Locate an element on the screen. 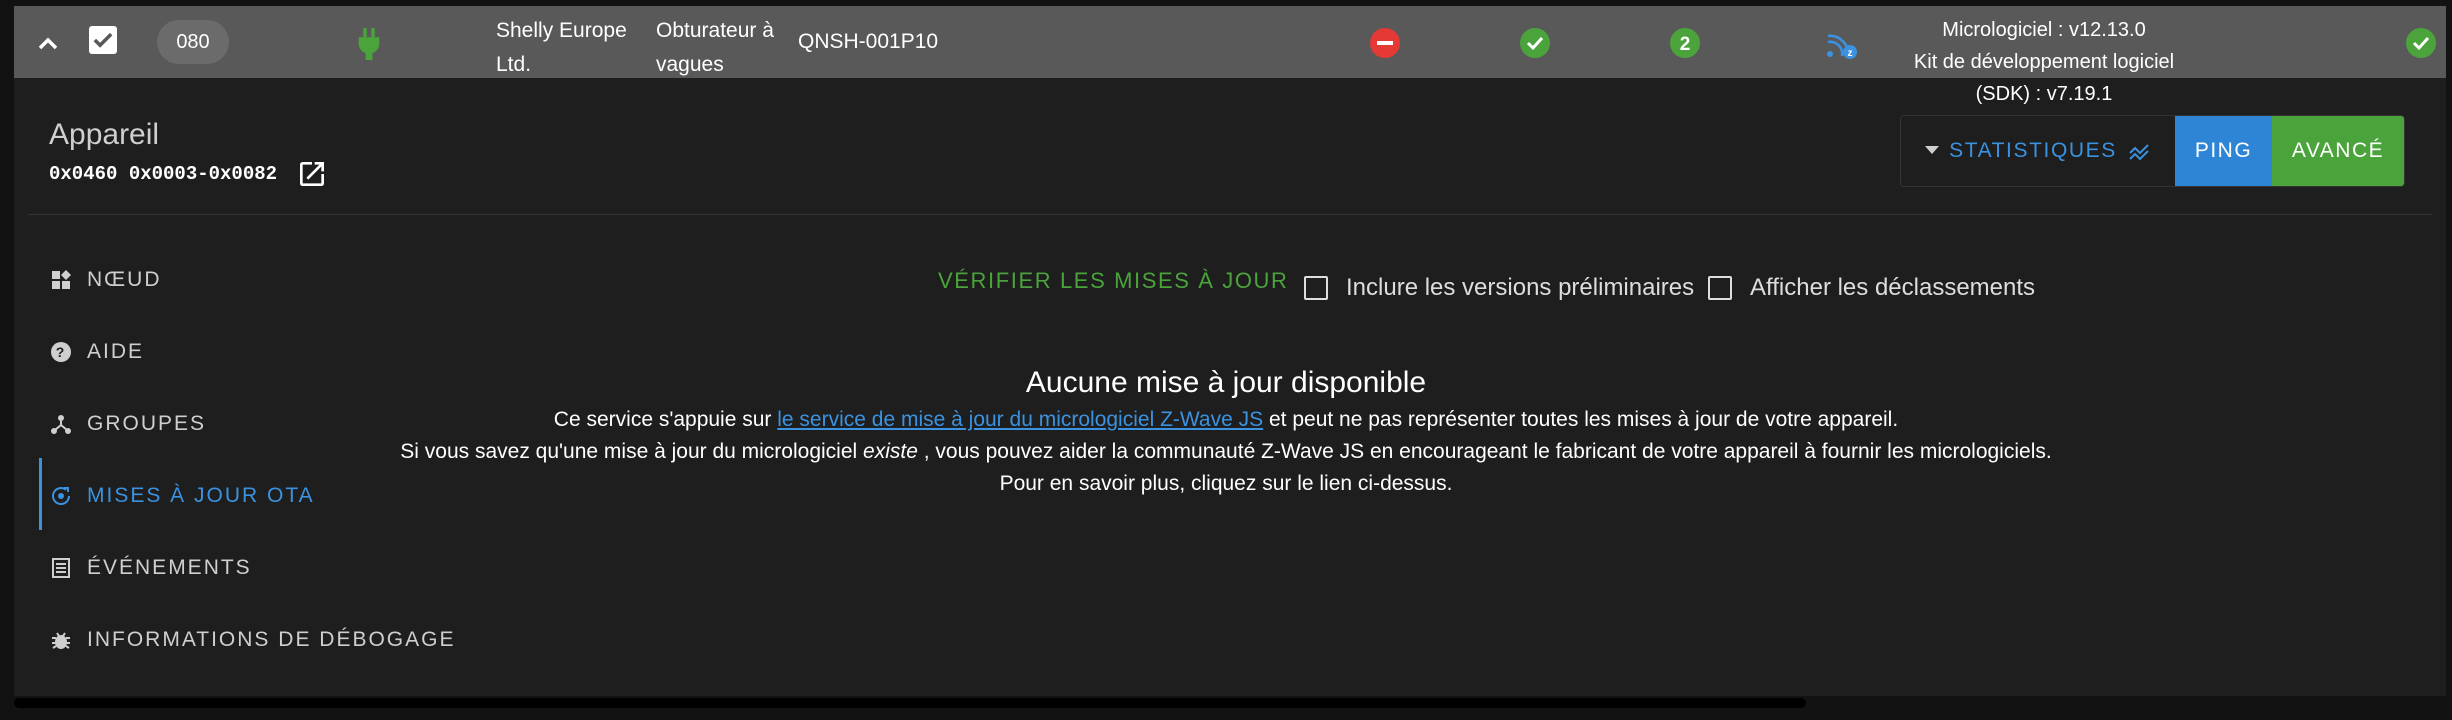 The height and width of the screenshot is (720, 2452). help-icon: ? is located at coordinates (61, 352).